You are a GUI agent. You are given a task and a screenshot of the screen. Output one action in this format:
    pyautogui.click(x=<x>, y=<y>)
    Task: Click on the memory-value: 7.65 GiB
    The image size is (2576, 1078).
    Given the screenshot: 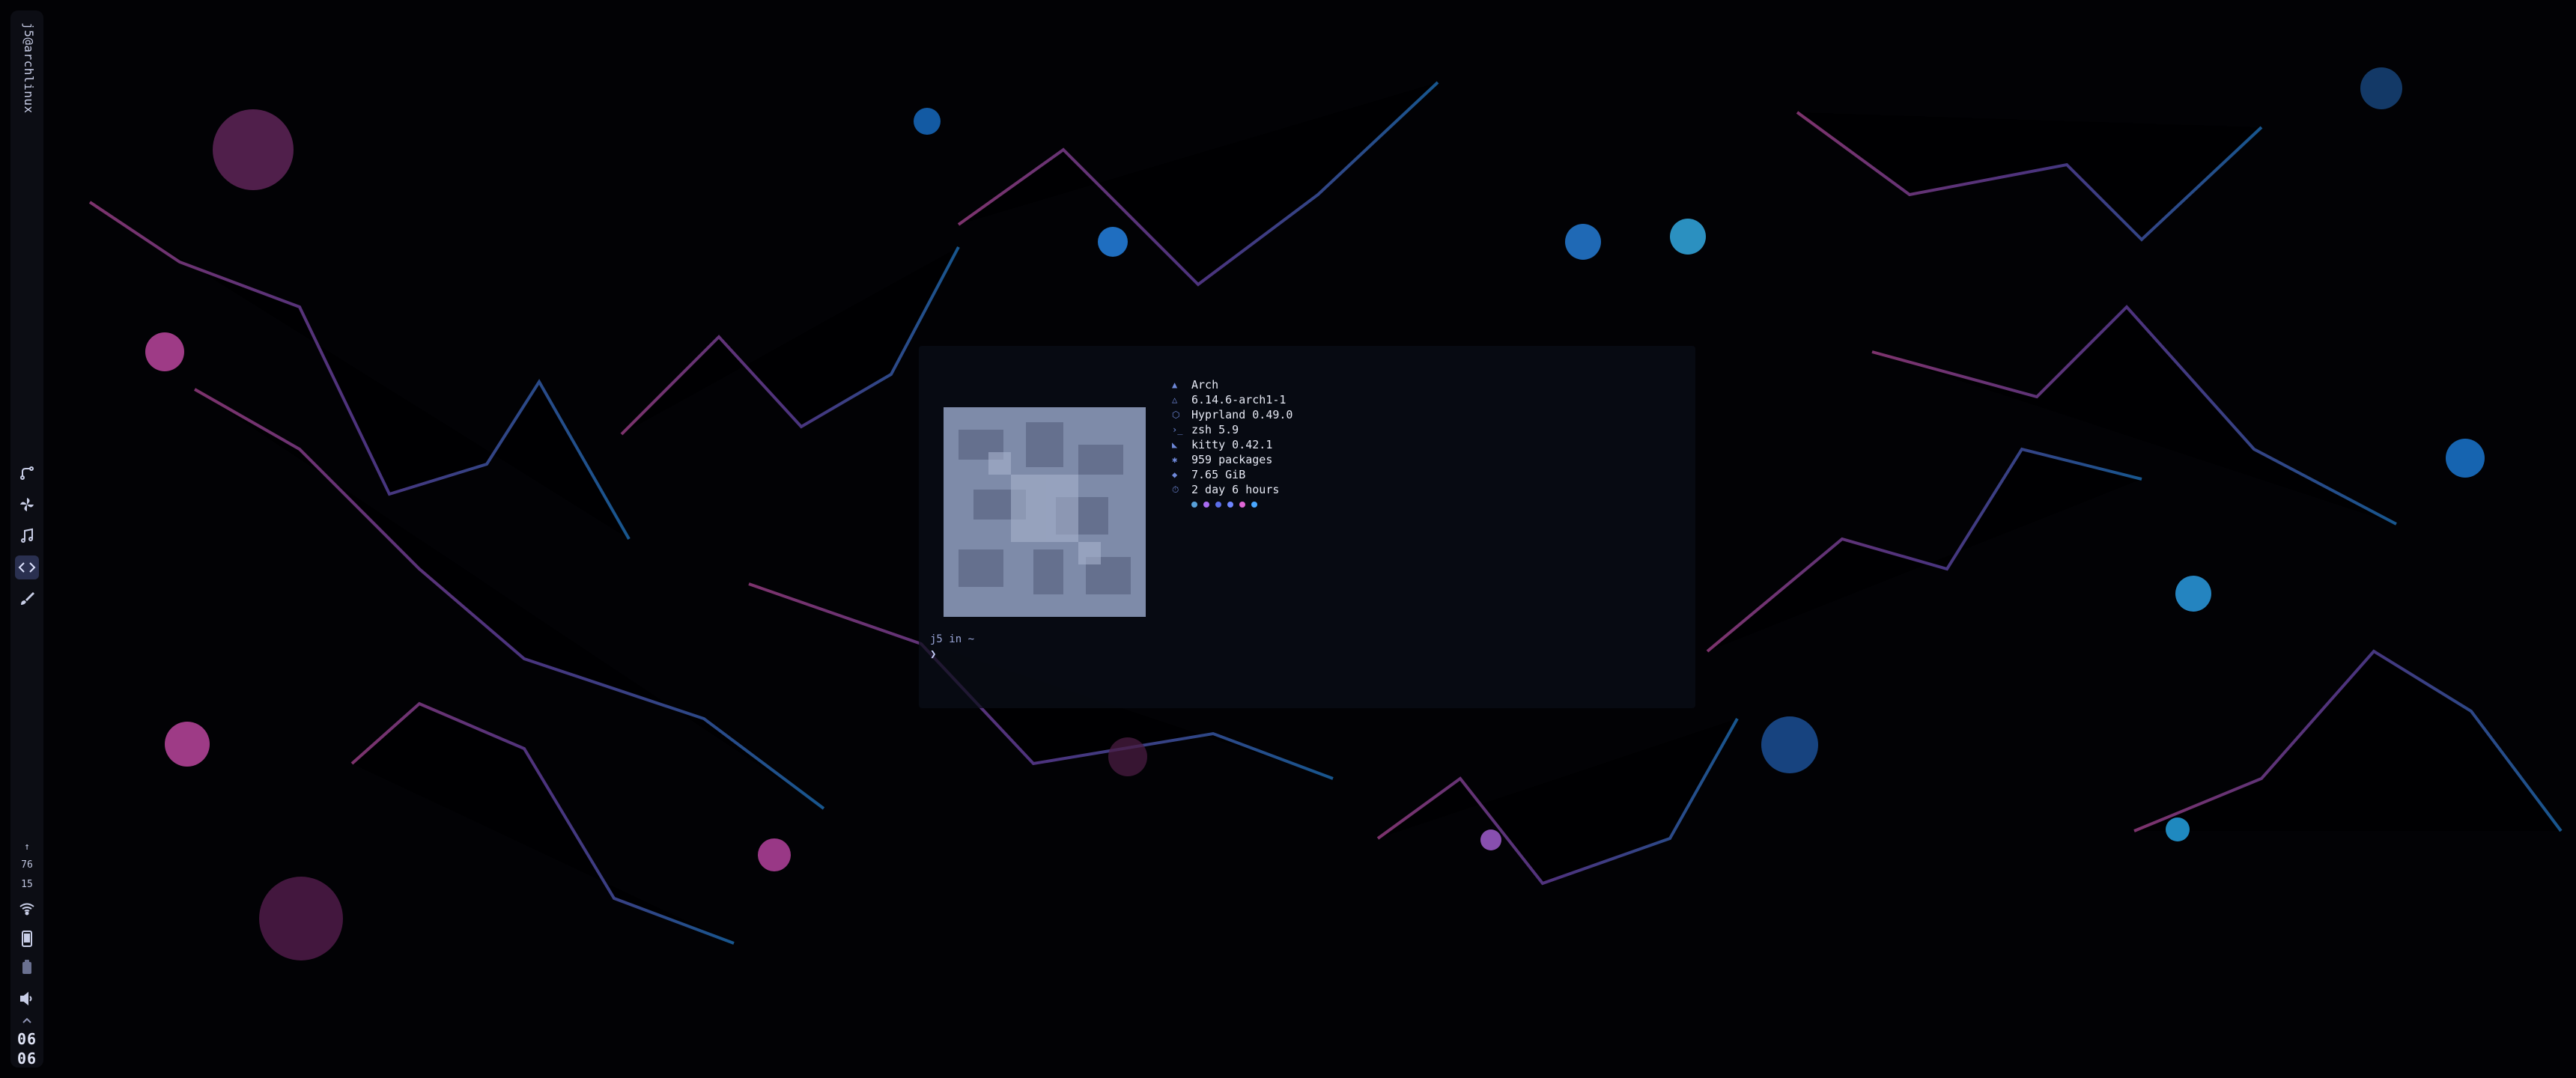 What is the action you would take?
    pyautogui.click(x=1218, y=474)
    